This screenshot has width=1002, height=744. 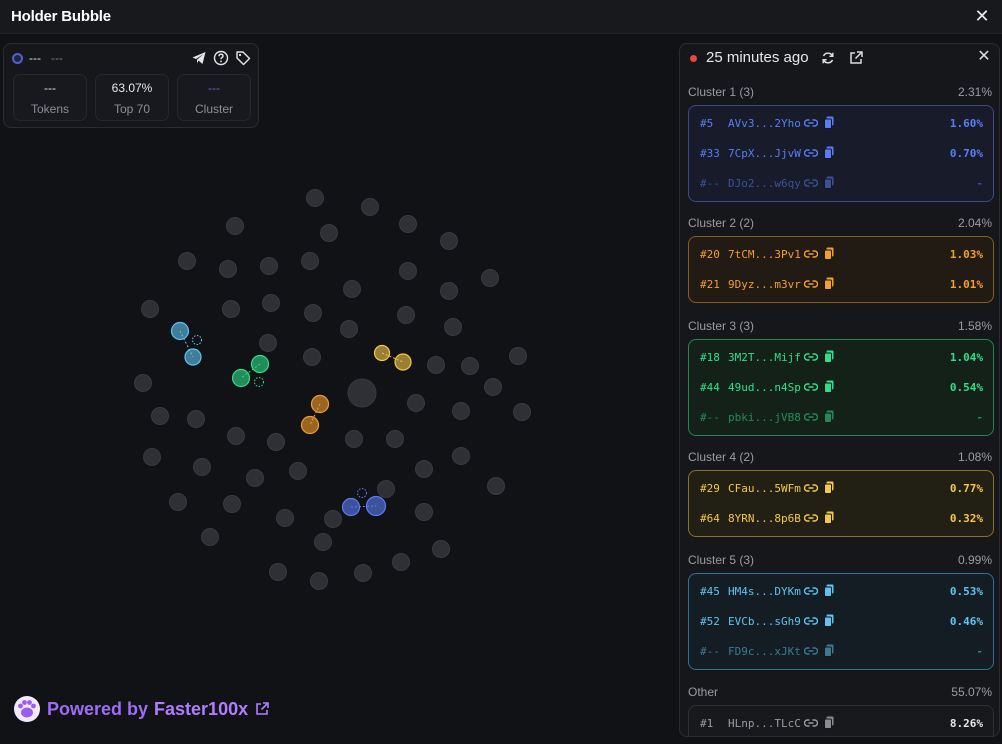 What do you see at coordinates (982, 16) in the screenshot?
I see `close-icon: ✕` at bounding box center [982, 16].